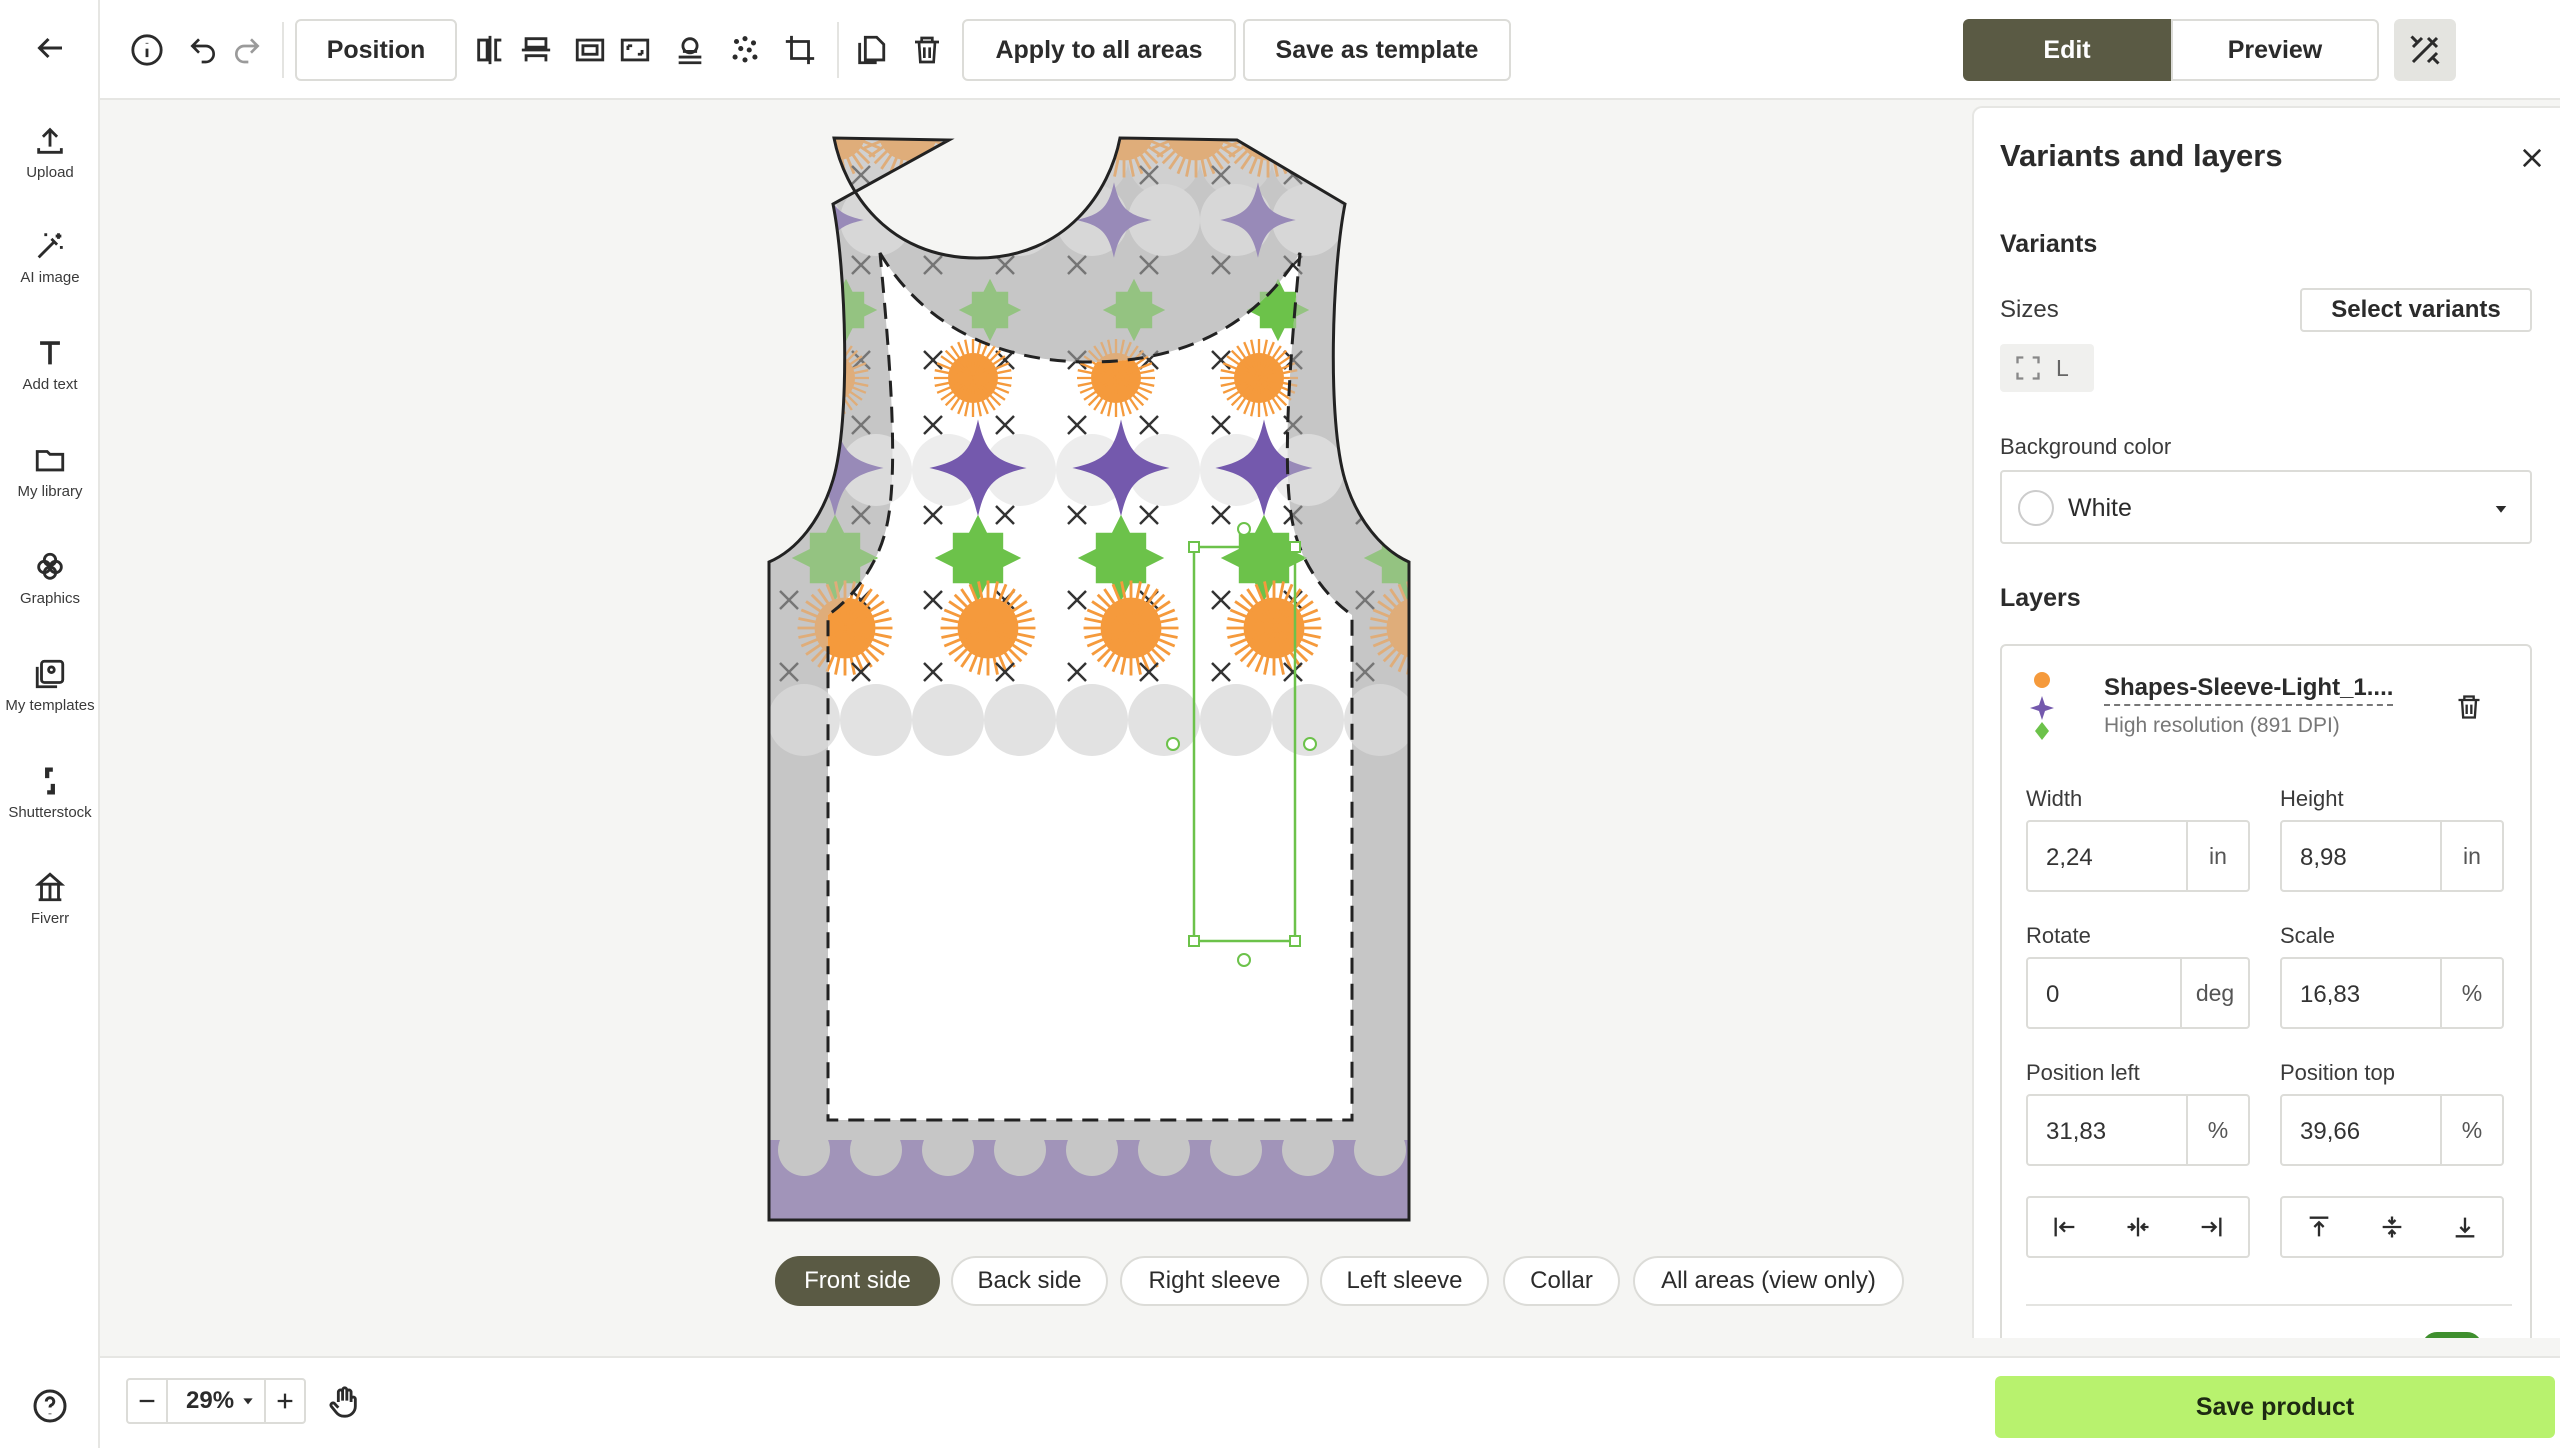 Image resolution: width=2560 pixels, height=1448 pixels. Describe the element at coordinates (2452, 1335) in the screenshot. I see `layer-toggle` at that location.